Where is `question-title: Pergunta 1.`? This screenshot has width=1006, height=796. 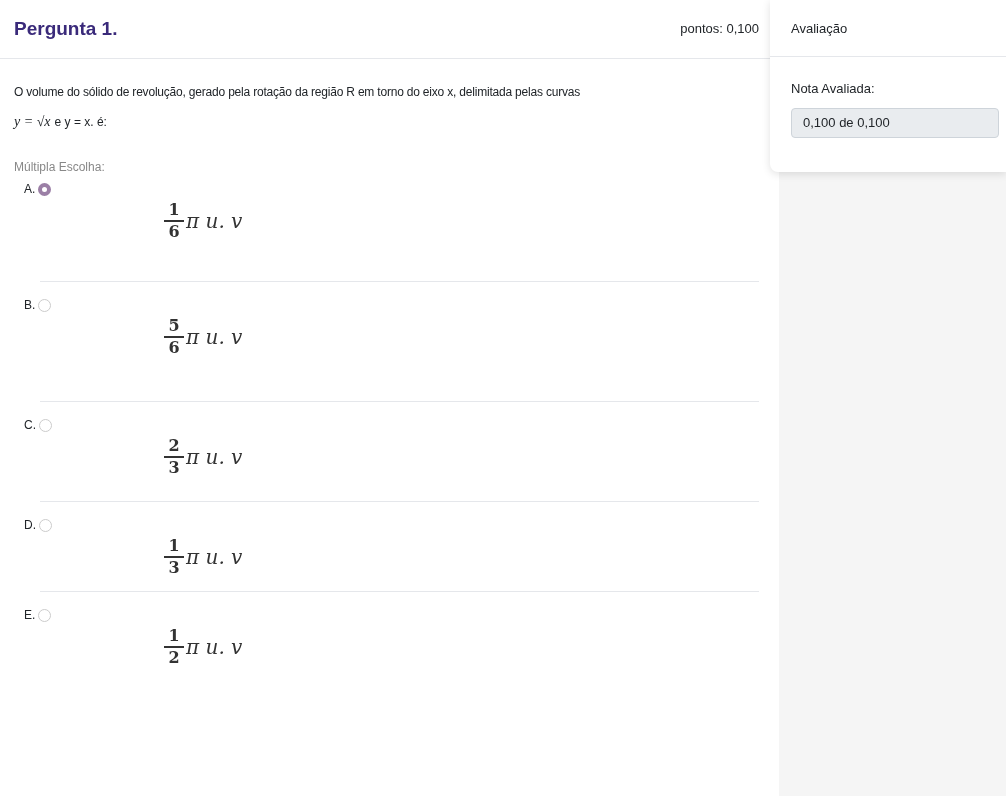
question-title: Pergunta 1. is located at coordinates (66, 28).